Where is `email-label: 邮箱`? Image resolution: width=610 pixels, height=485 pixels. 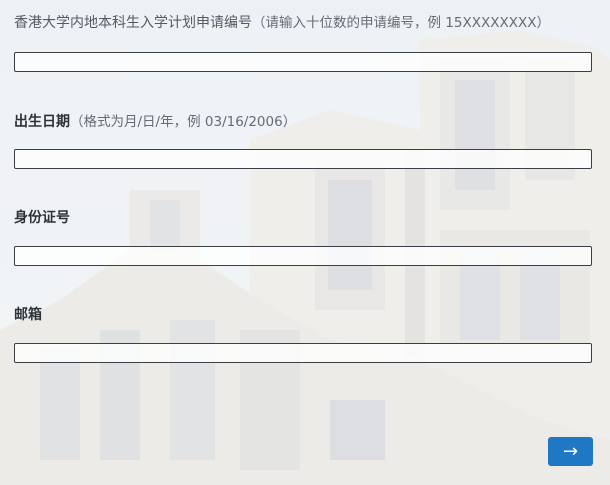
email-label: 邮箱 is located at coordinates (28, 314).